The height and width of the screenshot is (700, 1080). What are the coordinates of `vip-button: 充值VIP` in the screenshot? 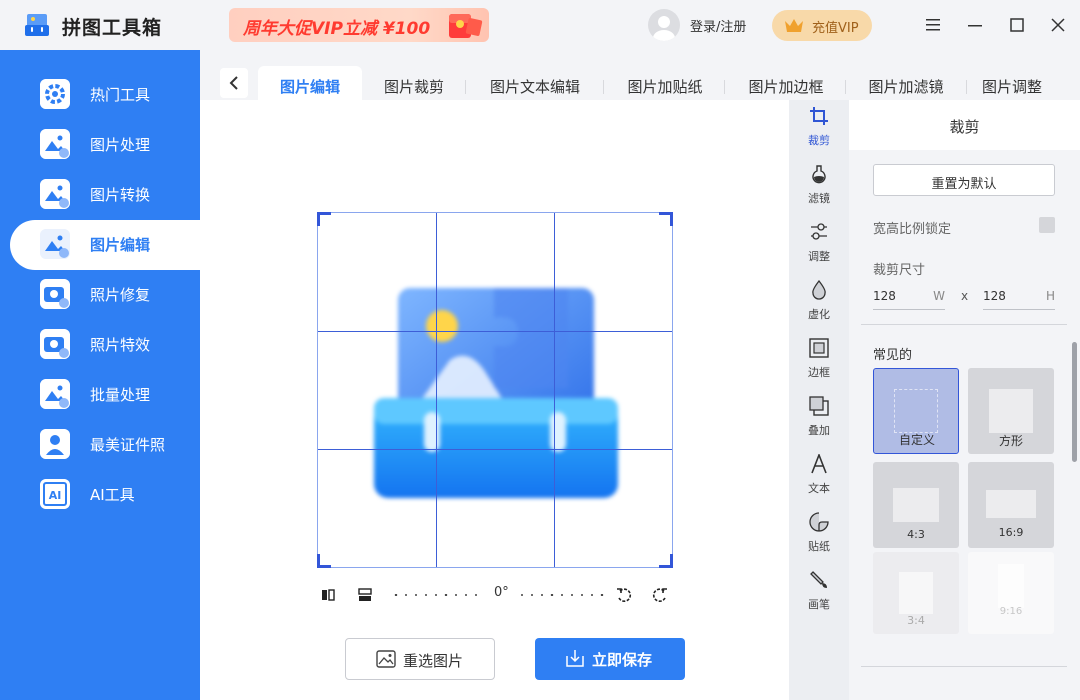 It's located at (822, 25).